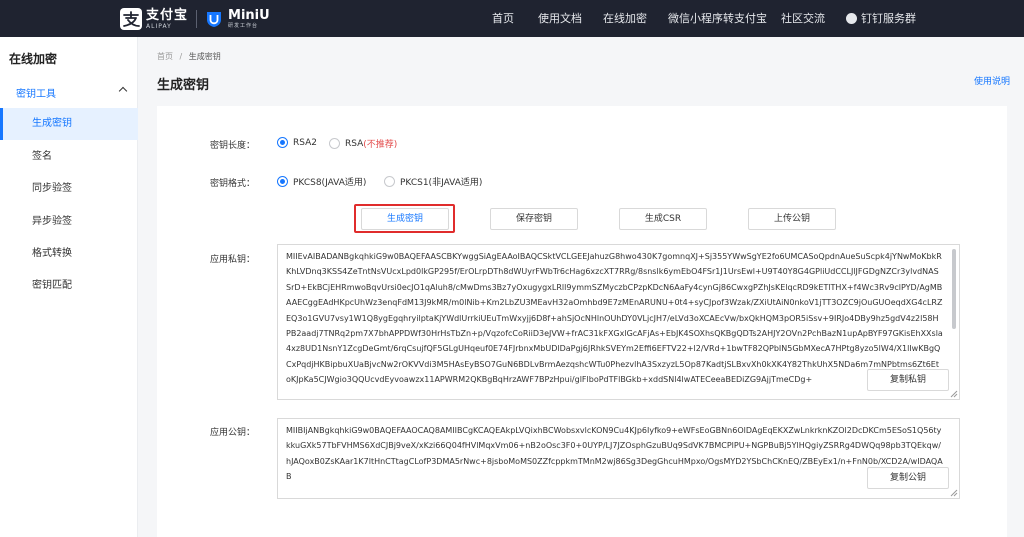  I want to click on radio-pkcs1: PKCS1(非JAVA适用), so click(433, 181).